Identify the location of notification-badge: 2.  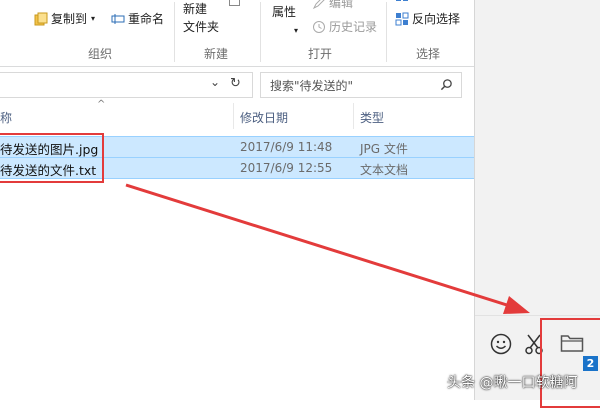
(590, 363).